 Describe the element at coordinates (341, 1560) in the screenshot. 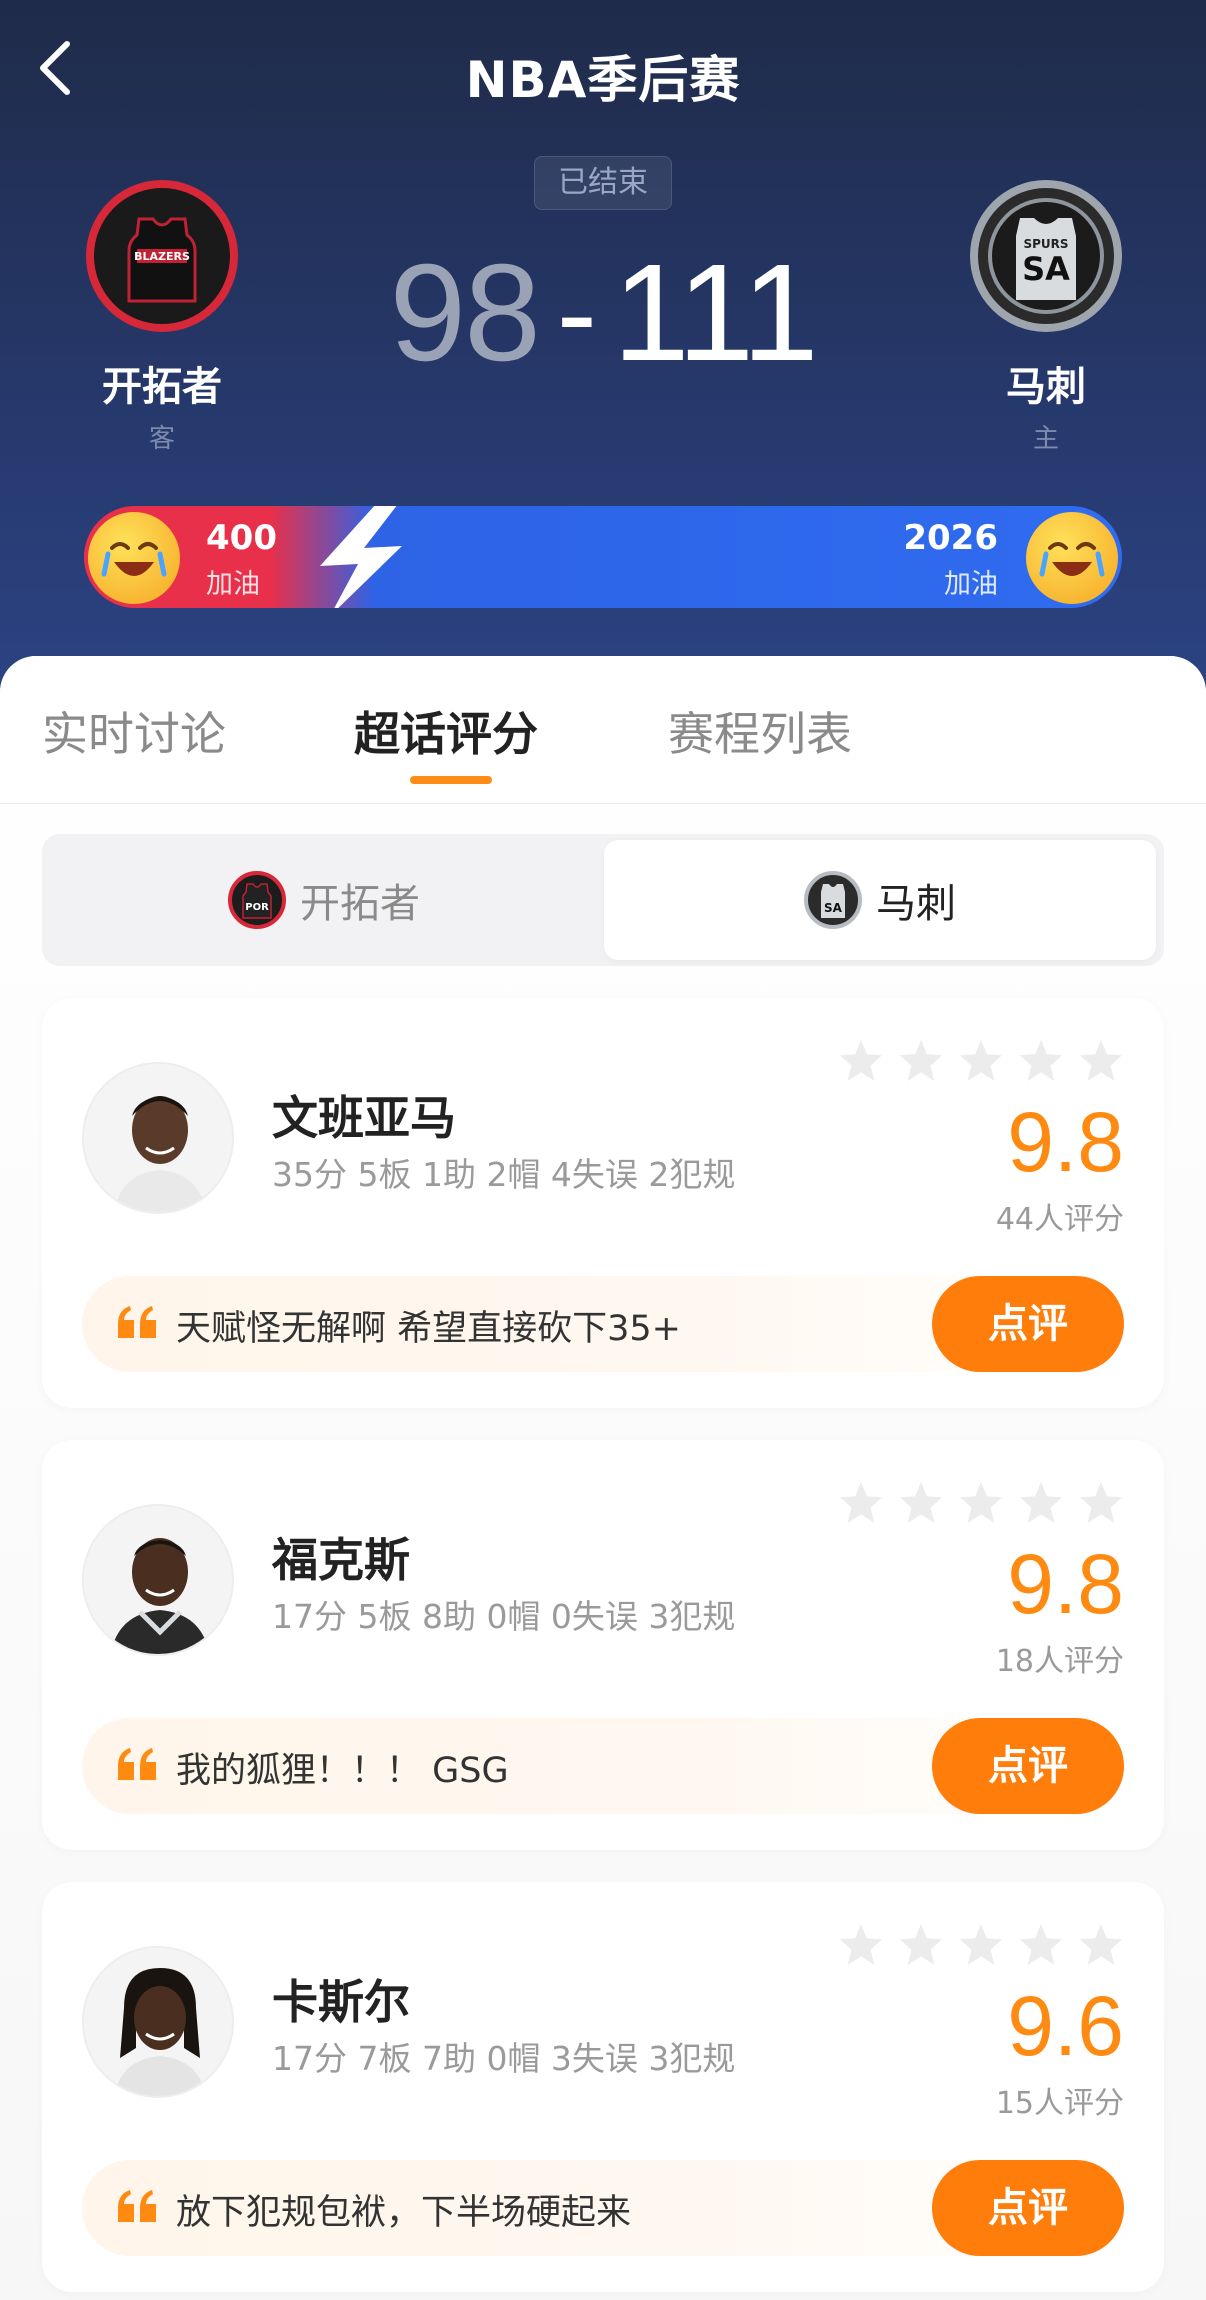

I see `player-name: 福克斯` at that location.